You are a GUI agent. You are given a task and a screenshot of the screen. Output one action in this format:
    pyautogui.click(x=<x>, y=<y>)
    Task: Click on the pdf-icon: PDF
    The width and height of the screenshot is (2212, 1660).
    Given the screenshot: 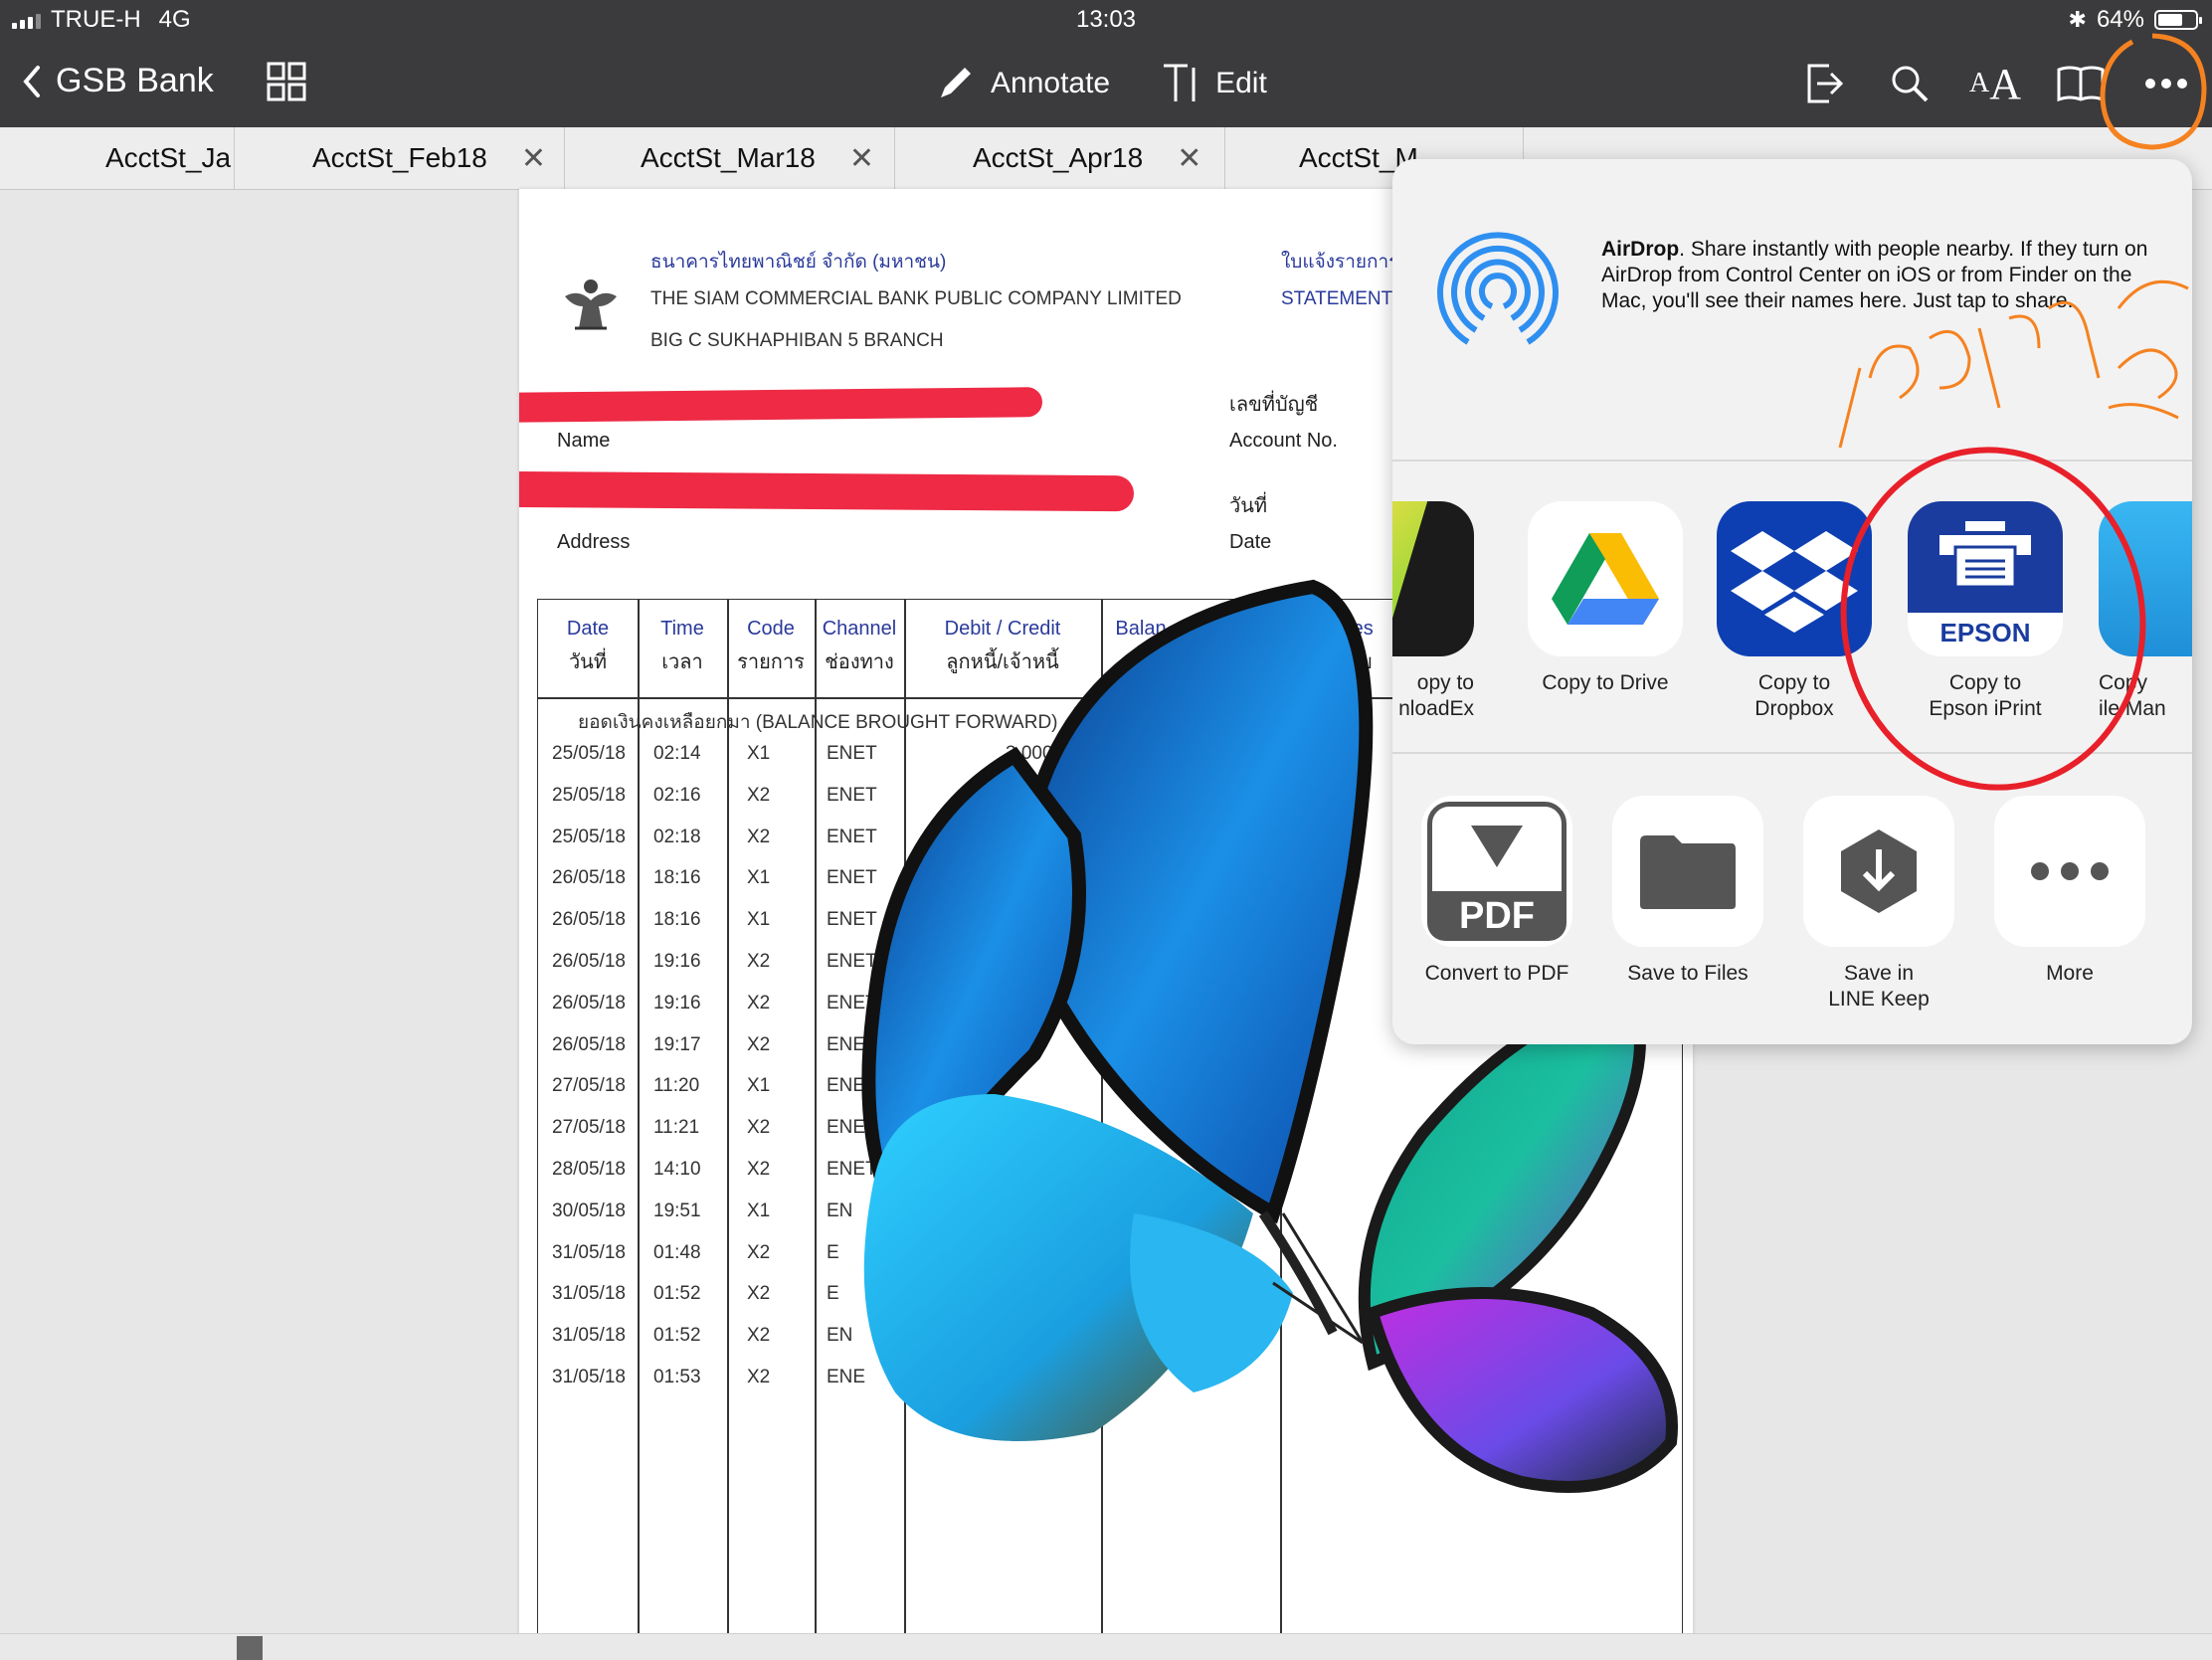 What is the action you would take?
    pyautogui.click(x=1496, y=871)
    